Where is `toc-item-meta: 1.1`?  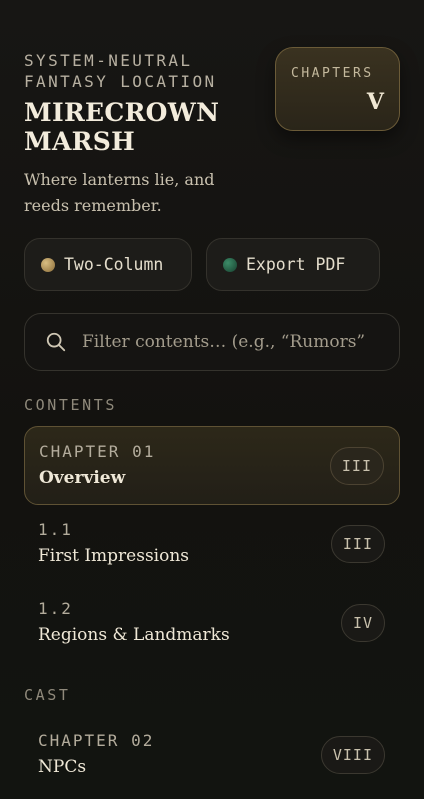
toc-item-meta: 1.1 is located at coordinates (55, 529).